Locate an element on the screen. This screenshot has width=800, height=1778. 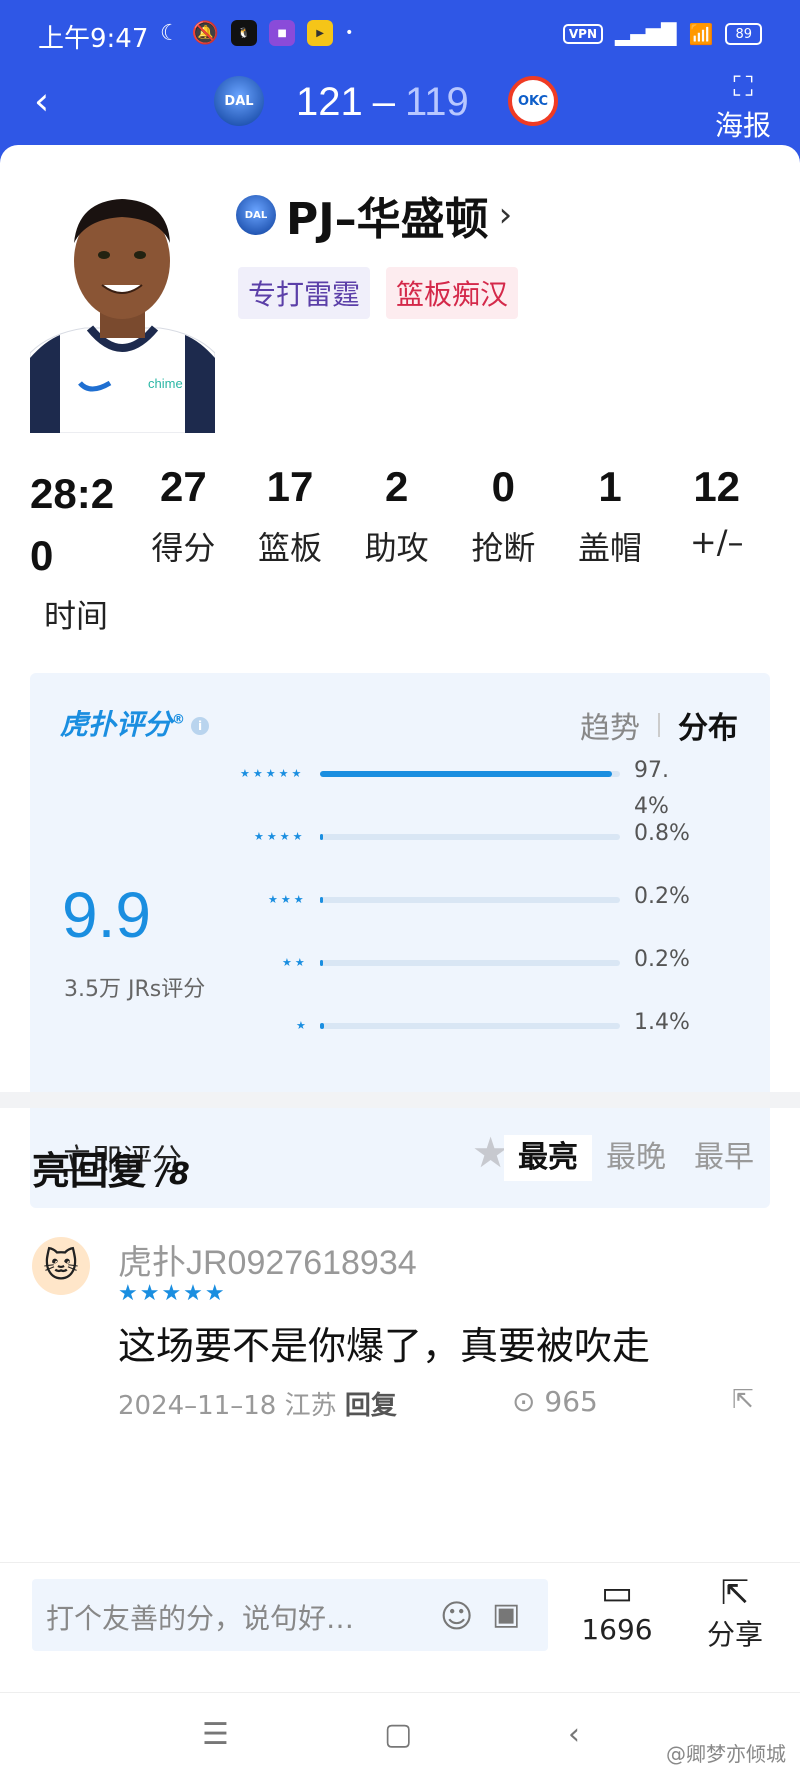
player-name-row: DAL PJ–华盛顿 › is located at coordinates (374, 215).